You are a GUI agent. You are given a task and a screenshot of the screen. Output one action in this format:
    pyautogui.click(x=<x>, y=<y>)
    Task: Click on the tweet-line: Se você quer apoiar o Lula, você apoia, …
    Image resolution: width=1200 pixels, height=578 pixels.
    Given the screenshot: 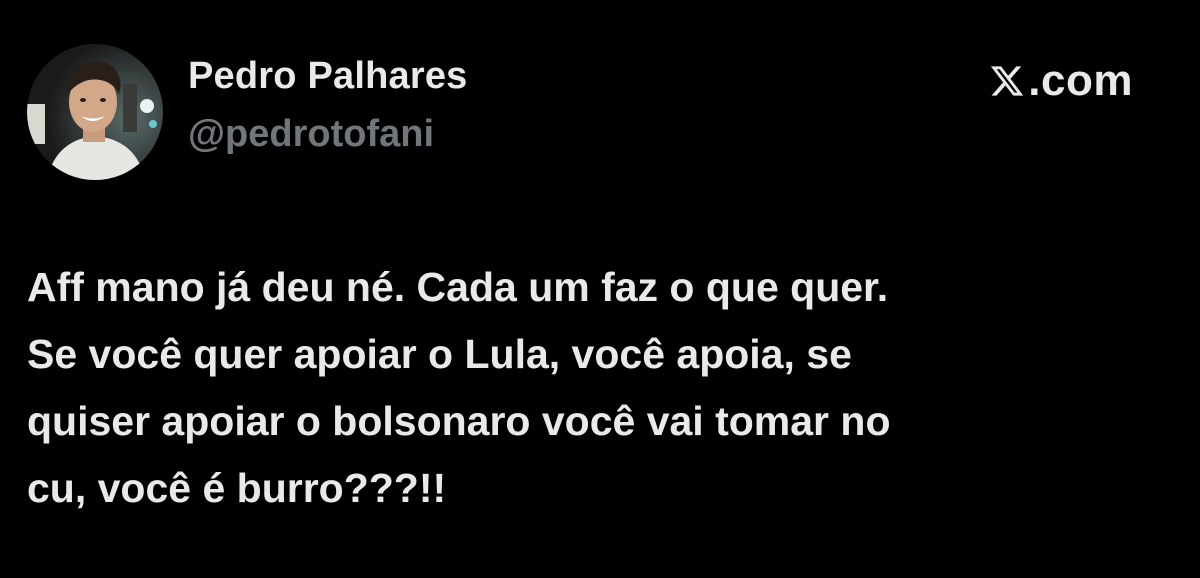 What is the action you would take?
    pyautogui.click(x=439, y=354)
    